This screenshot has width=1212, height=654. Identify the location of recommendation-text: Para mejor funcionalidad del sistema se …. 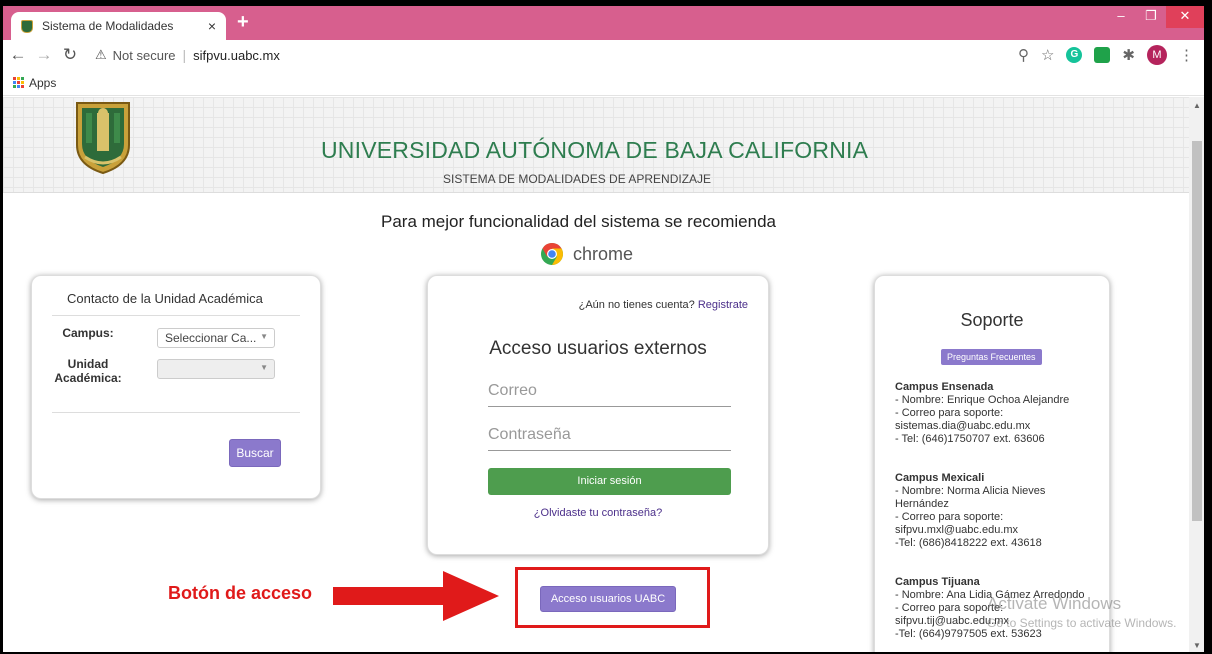
(578, 221).